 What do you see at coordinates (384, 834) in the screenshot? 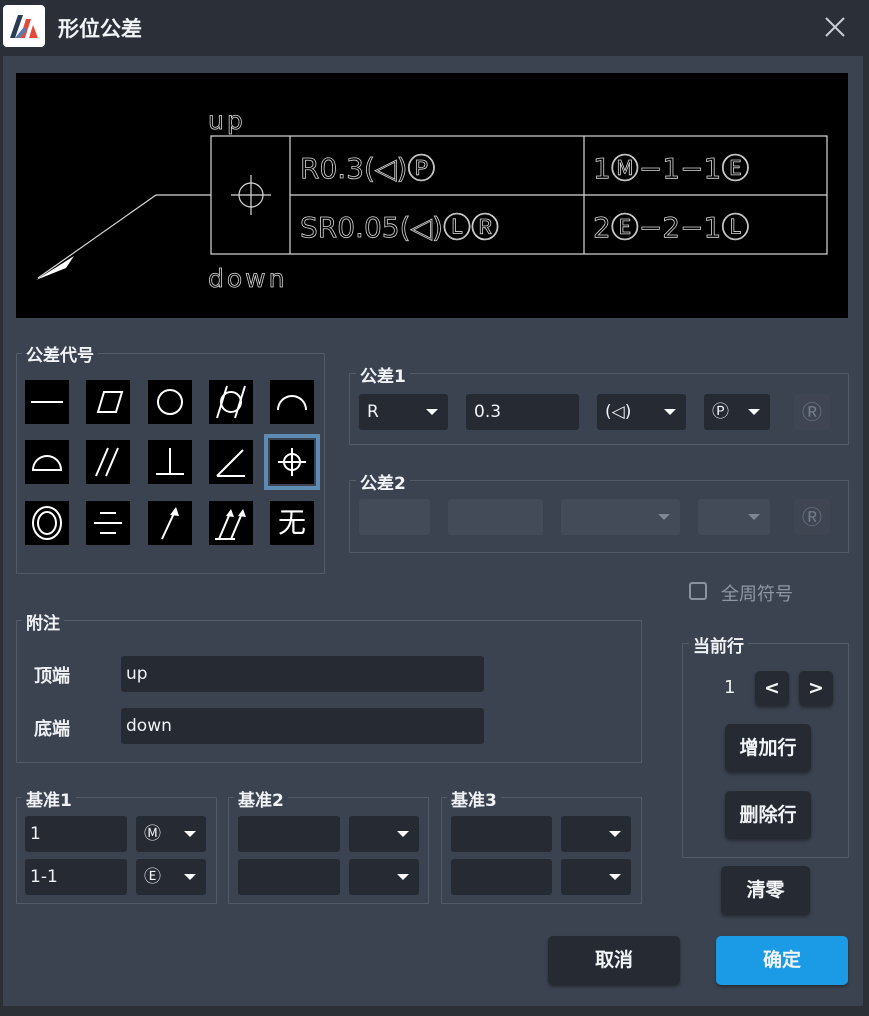
I see `datum2-row1-modifier-select` at bounding box center [384, 834].